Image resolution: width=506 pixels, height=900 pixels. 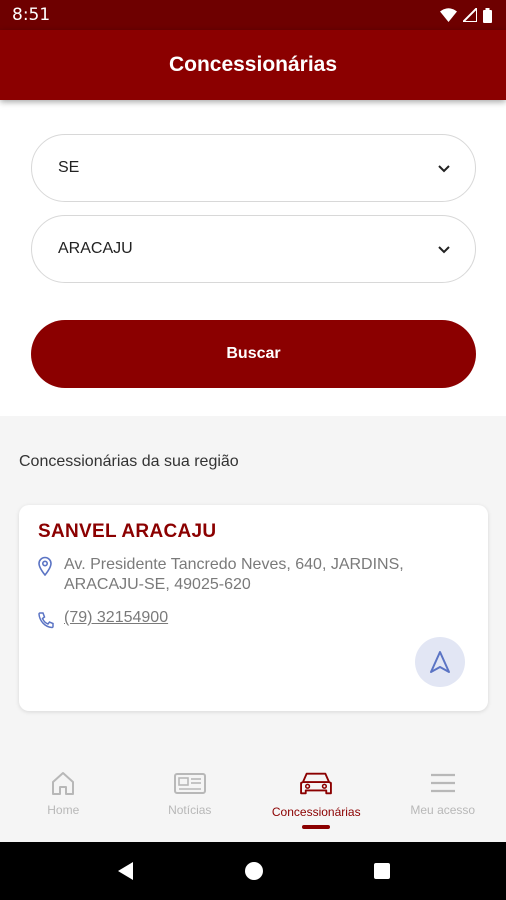 I want to click on system-nav-bar, so click(x=253, y=871).